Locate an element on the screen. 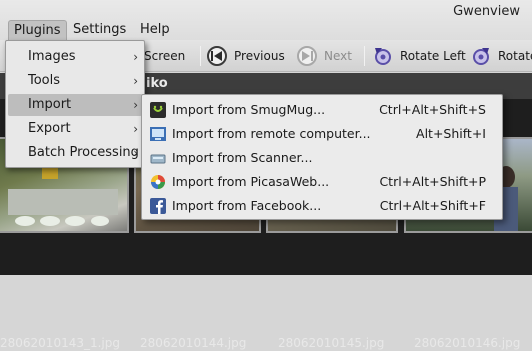 This screenshot has height=351, width=532. rotate-right-button: Rotate is located at coordinates (501, 56).